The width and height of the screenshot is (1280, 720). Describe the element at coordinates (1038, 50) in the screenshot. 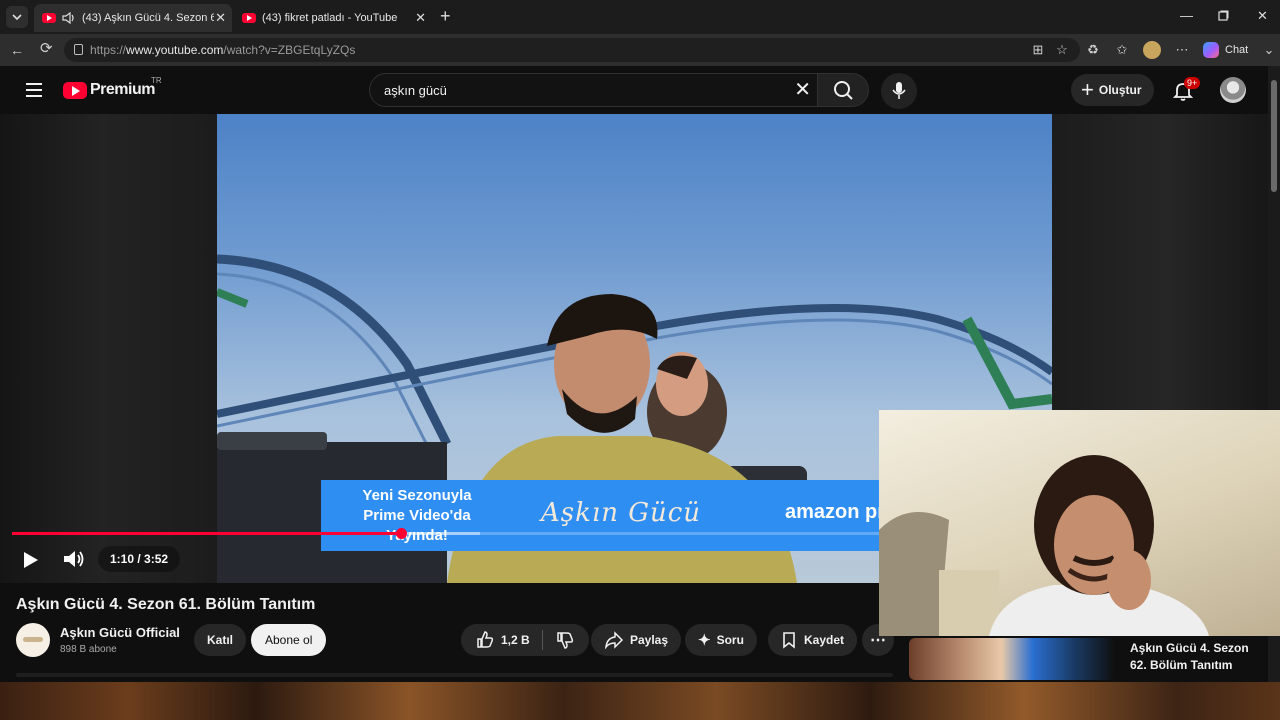

I see `split-screen-icon: ⊞` at that location.